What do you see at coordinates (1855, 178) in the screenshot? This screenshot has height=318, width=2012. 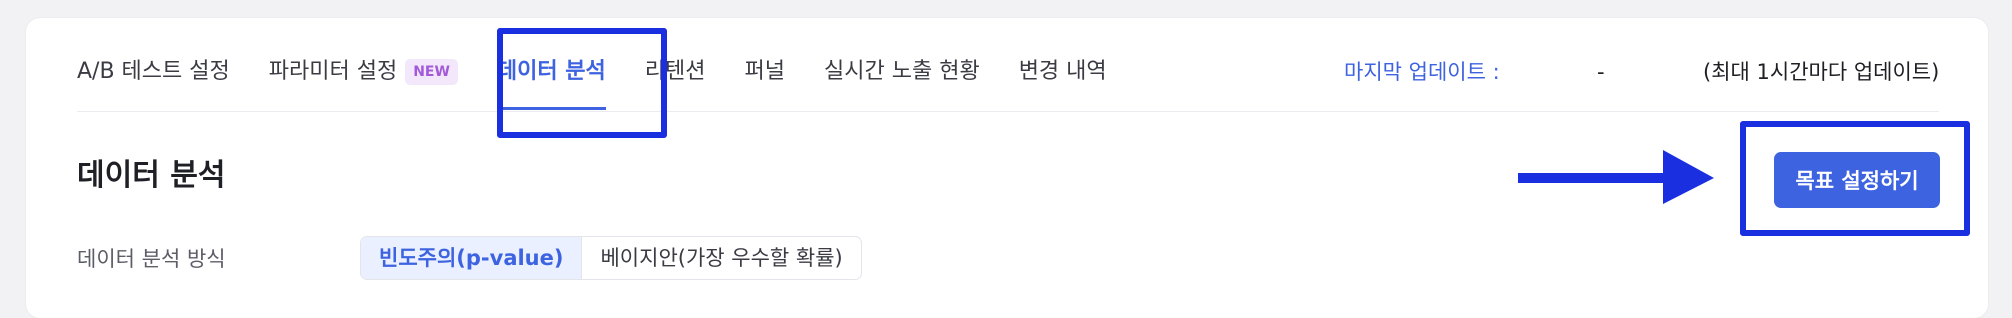 I see `highlight-box-goal-button` at bounding box center [1855, 178].